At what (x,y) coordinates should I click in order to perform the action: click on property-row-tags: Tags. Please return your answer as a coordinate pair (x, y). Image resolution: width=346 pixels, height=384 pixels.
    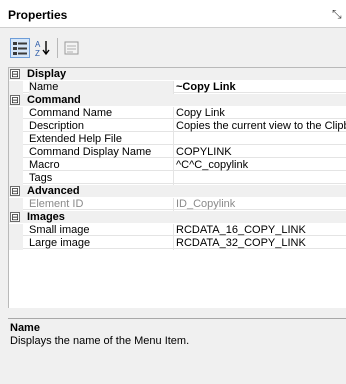
    Looking at the image, I should click on (177, 178).